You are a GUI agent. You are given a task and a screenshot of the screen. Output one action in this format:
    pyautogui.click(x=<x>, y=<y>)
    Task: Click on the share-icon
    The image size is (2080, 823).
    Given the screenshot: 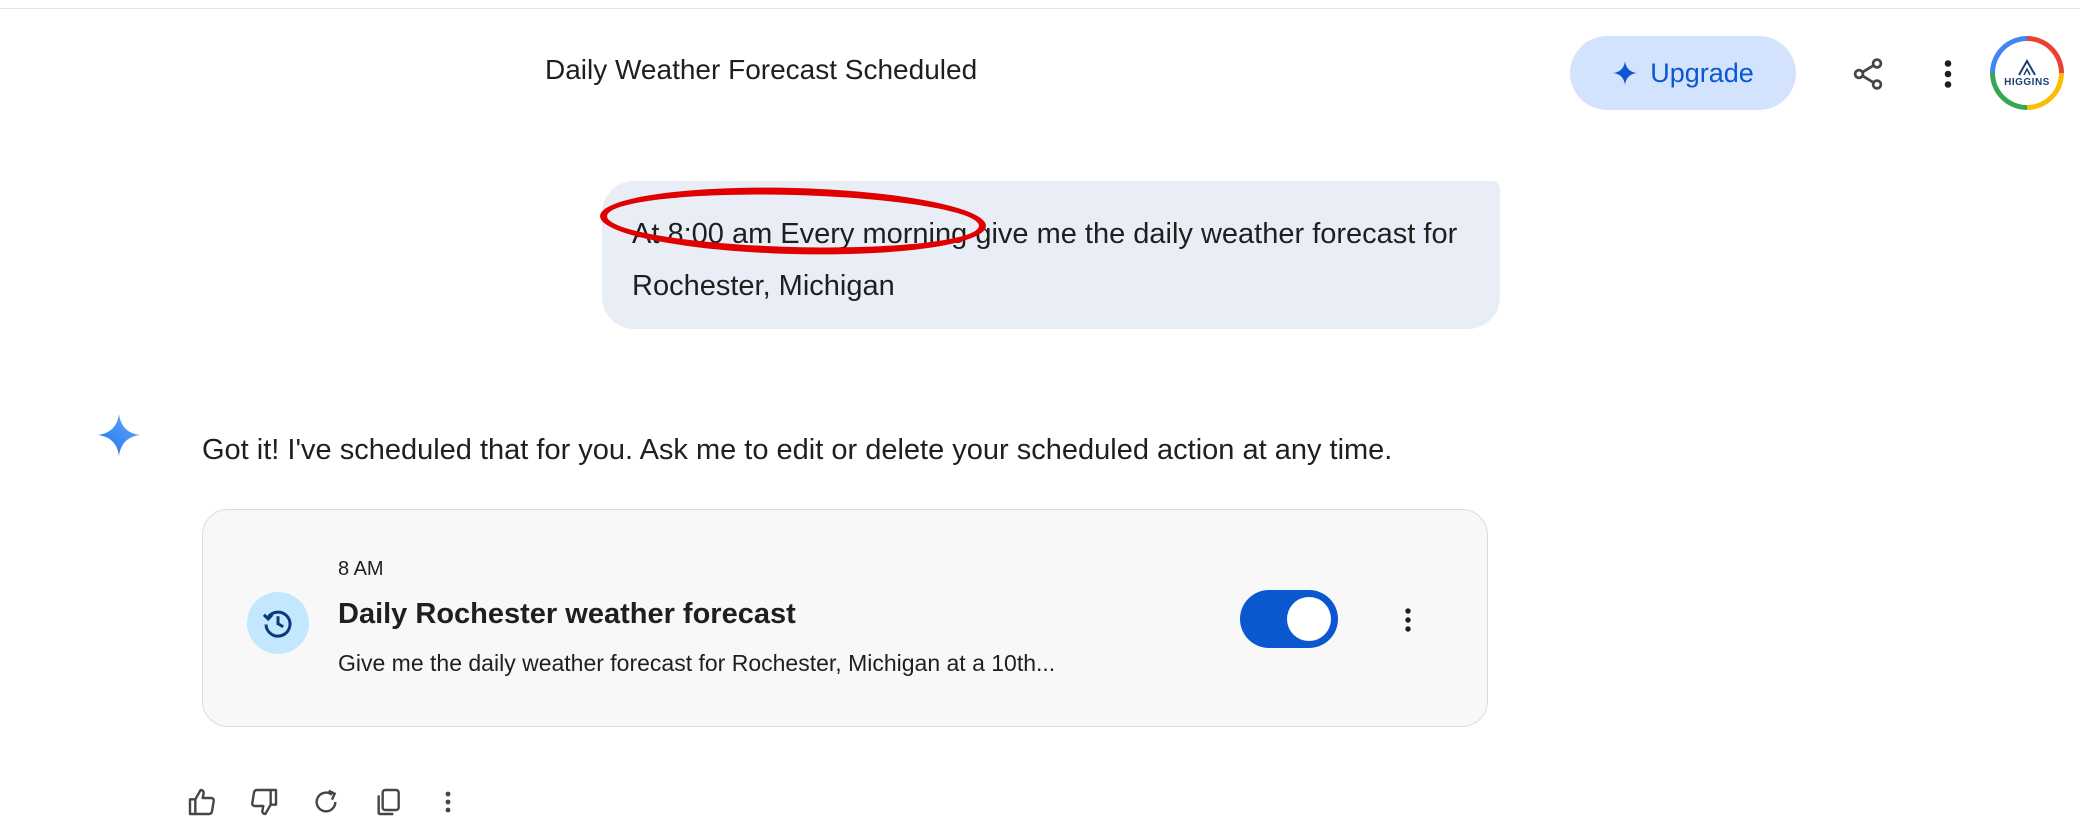 What is the action you would take?
    pyautogui.click(x=1868, y=74)
    